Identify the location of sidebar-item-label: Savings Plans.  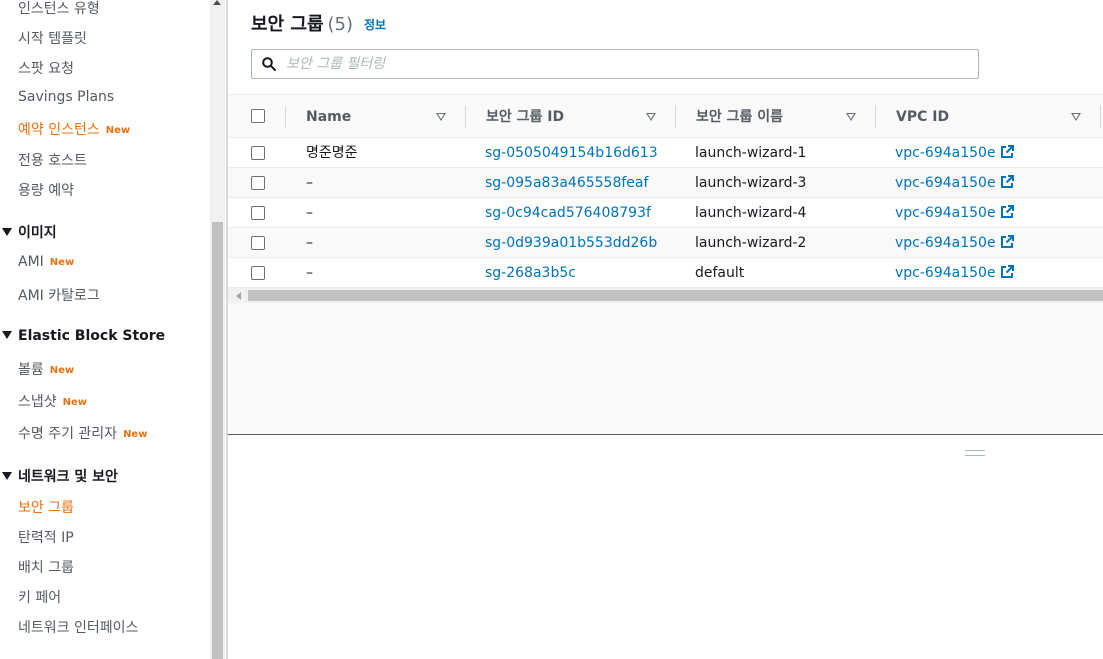
(66, 97).